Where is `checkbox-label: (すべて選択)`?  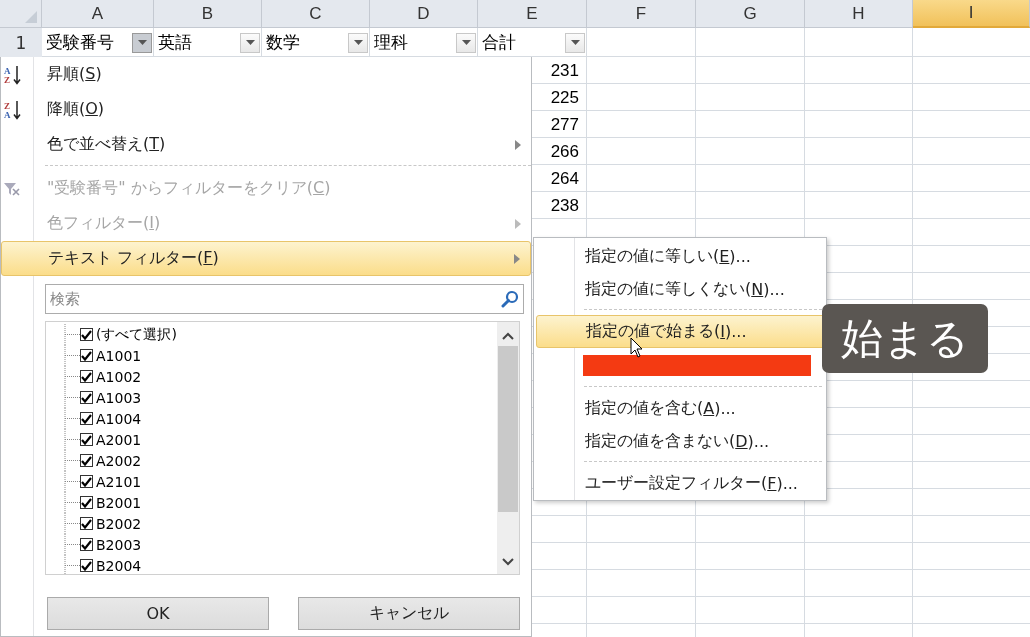 checkbox-label: (すべて選択) is located at coordinates (136, 334).